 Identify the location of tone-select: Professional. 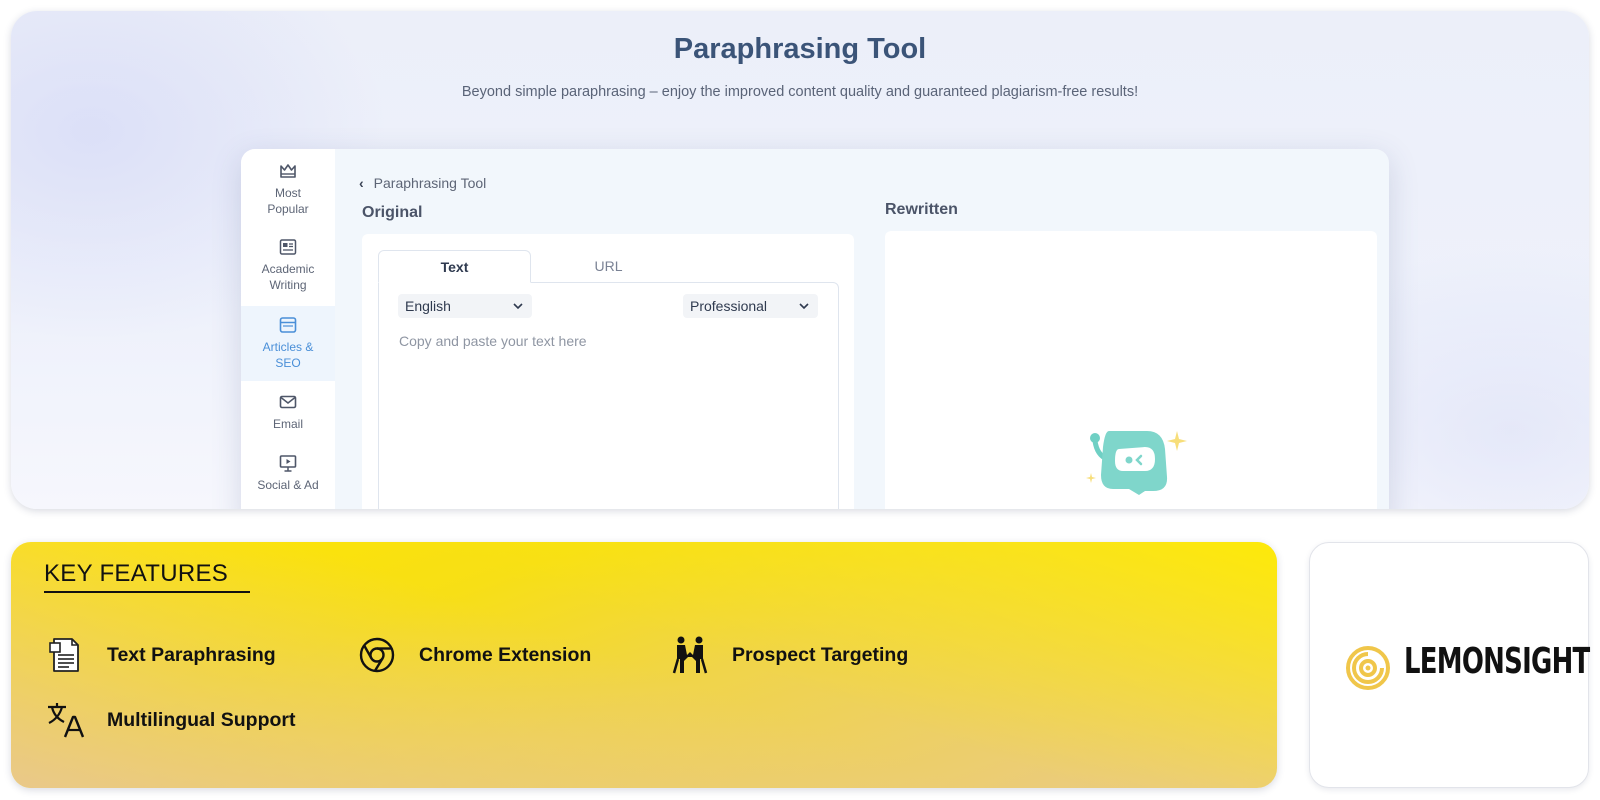
(750, 306).